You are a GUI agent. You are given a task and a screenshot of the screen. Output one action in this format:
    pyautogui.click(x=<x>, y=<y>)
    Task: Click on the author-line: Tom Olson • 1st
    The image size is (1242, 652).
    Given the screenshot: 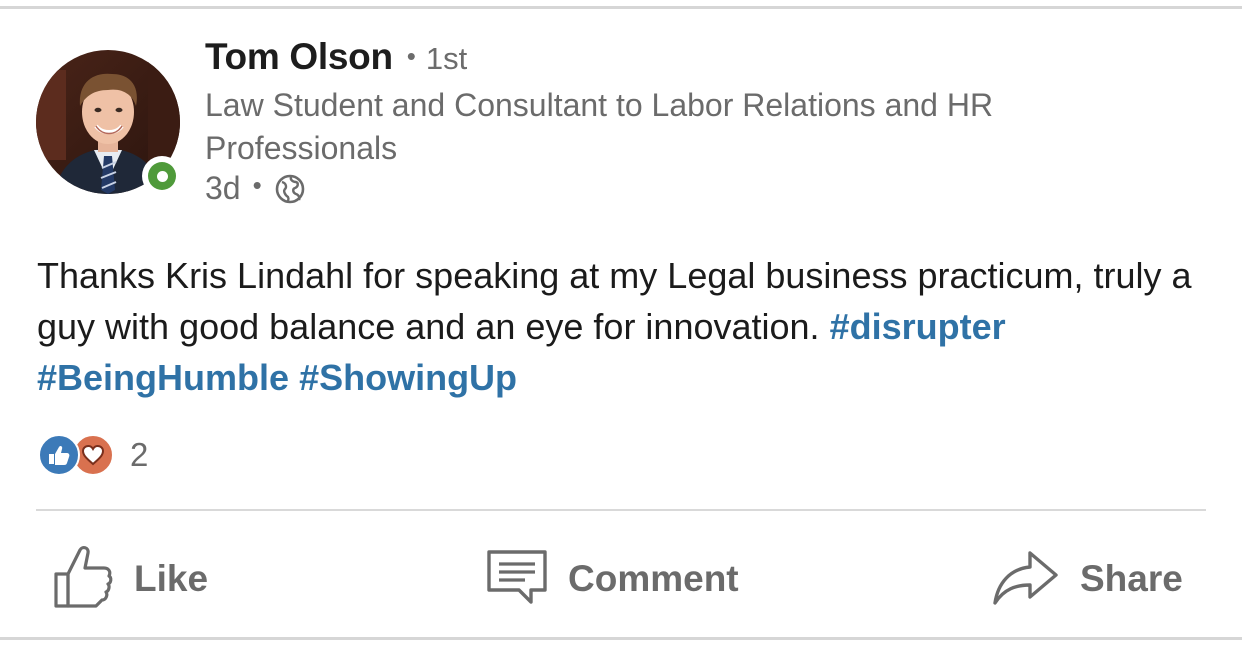 What is the action you would take?
    pyautogui.click(x=336, y=58)
    